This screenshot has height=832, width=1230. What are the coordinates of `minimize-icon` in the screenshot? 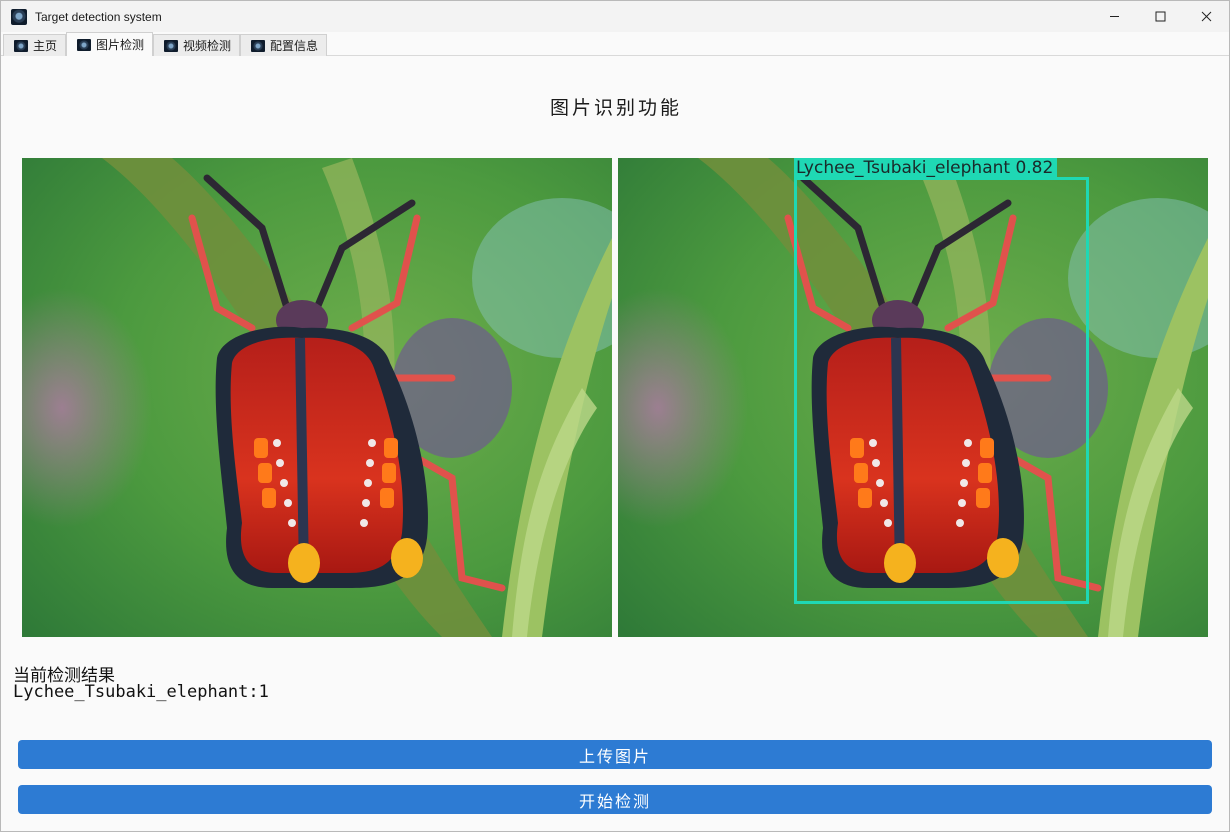 It's located at (1114, 16).